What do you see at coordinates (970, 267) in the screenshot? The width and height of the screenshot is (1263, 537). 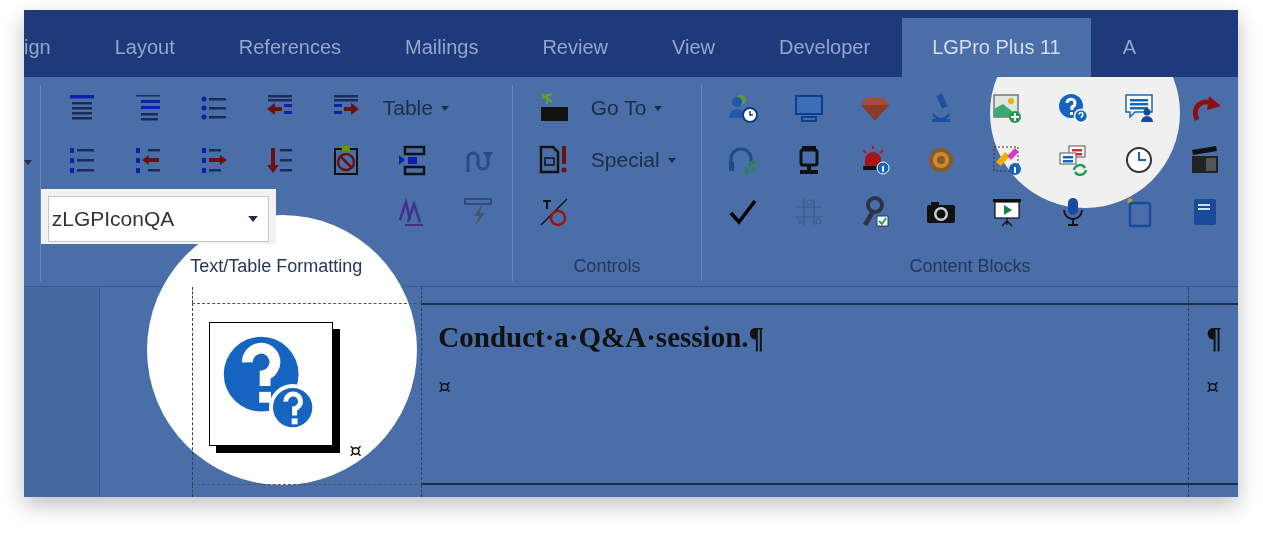 I see `group-label: Content Blocks` at bounding box center [970, 267].